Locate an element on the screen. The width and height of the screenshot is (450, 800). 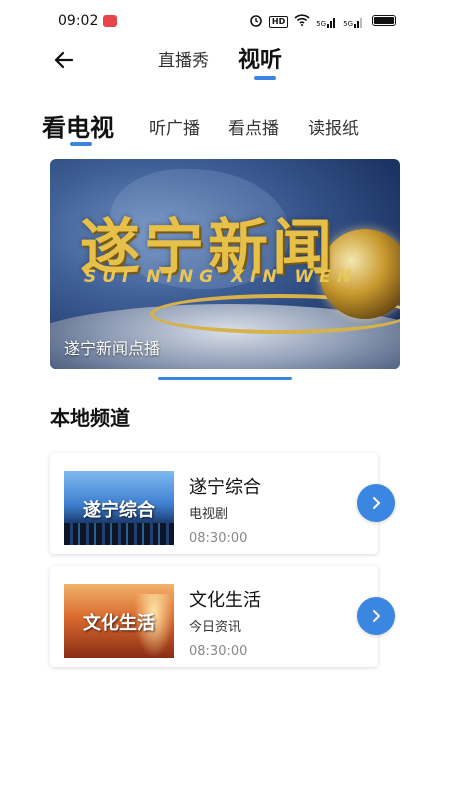
hd-icon: HD is located at coordinates (278, 22).